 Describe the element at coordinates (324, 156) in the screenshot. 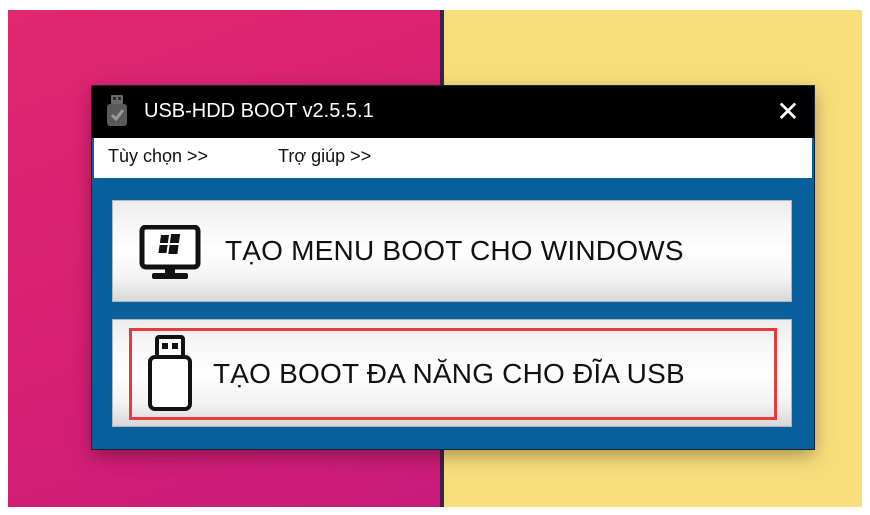

I see `menu-item-help: Trợ giúp >>` at that location.